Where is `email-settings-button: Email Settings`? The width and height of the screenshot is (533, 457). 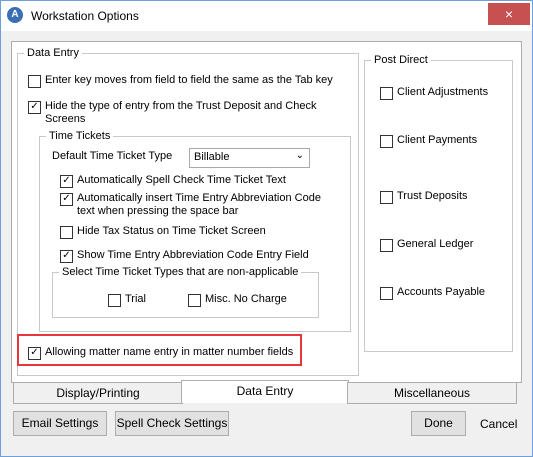
email-settings-button: Email Settings is located at coordinates (60, 423).